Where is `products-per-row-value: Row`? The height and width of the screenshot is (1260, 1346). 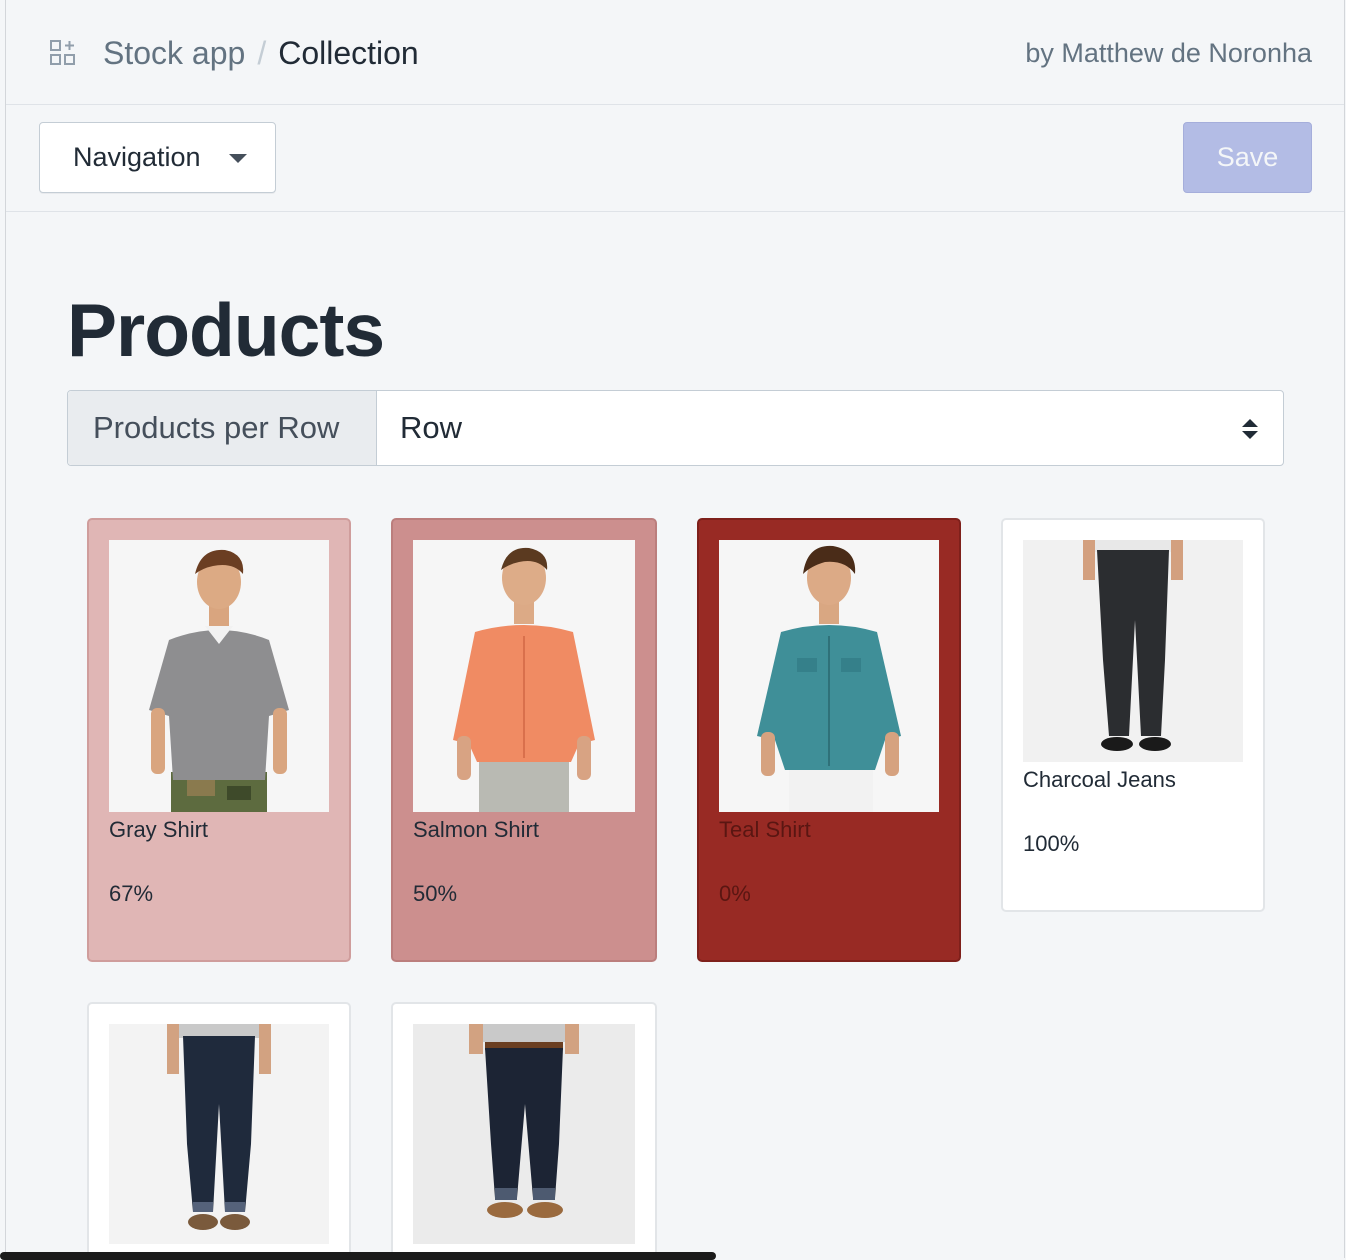
products-per-row-value: Row is located at coordinates (431, 427).